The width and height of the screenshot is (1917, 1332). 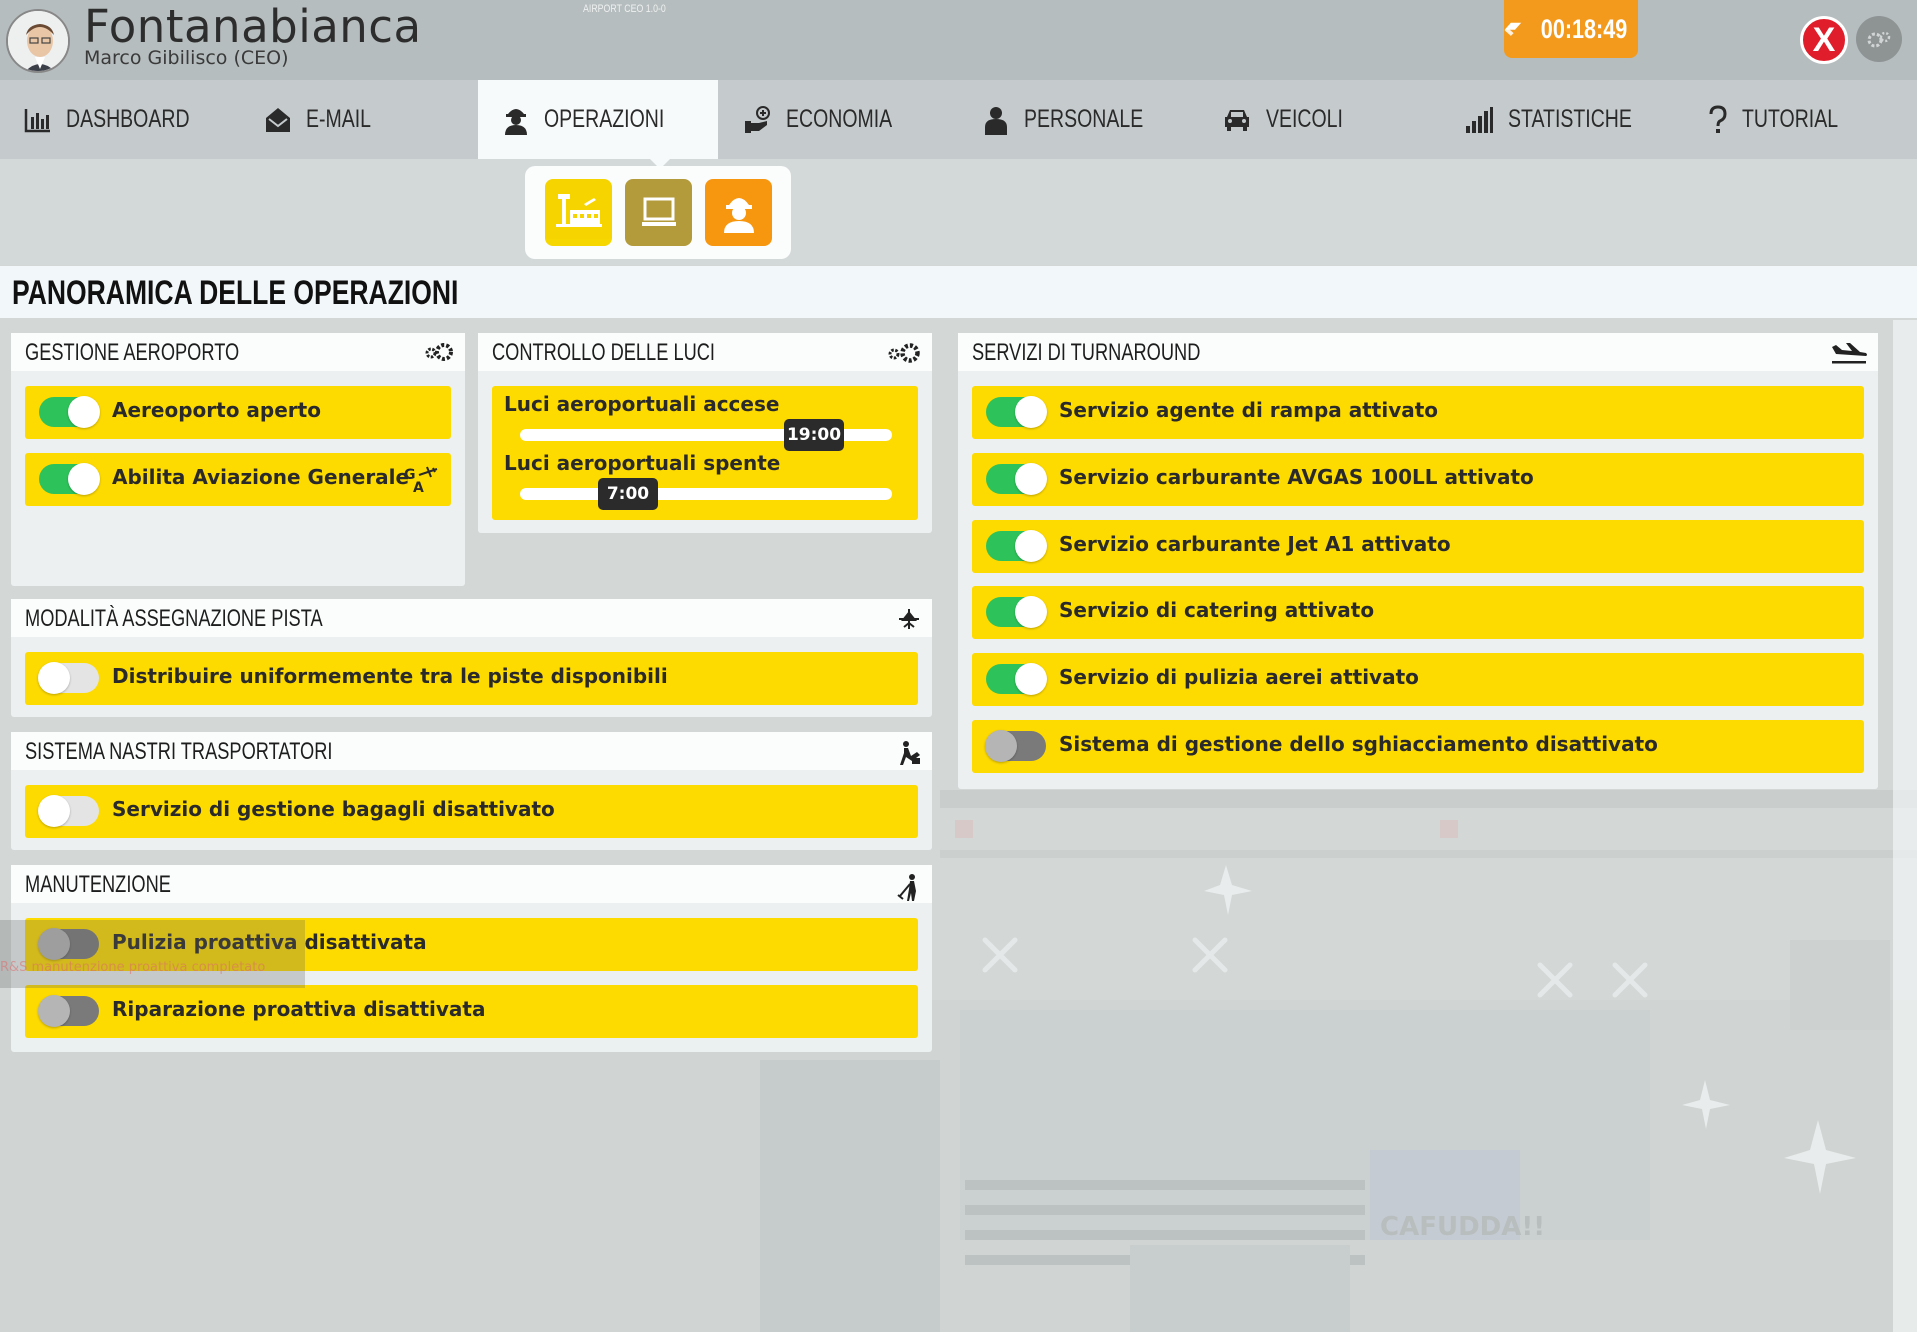 What do you see at coordinates (98, 884) in the screenshot?
I see `panel-title: MANUTENZIONE` at bounding box center [98, 884].